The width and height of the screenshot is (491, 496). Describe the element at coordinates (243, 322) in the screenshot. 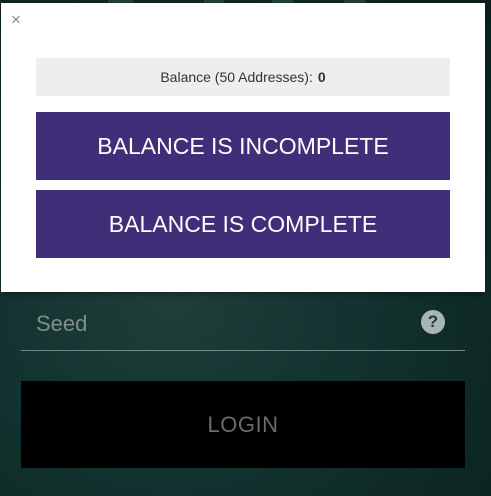

I see `seed-input: Seed ?` at that location.